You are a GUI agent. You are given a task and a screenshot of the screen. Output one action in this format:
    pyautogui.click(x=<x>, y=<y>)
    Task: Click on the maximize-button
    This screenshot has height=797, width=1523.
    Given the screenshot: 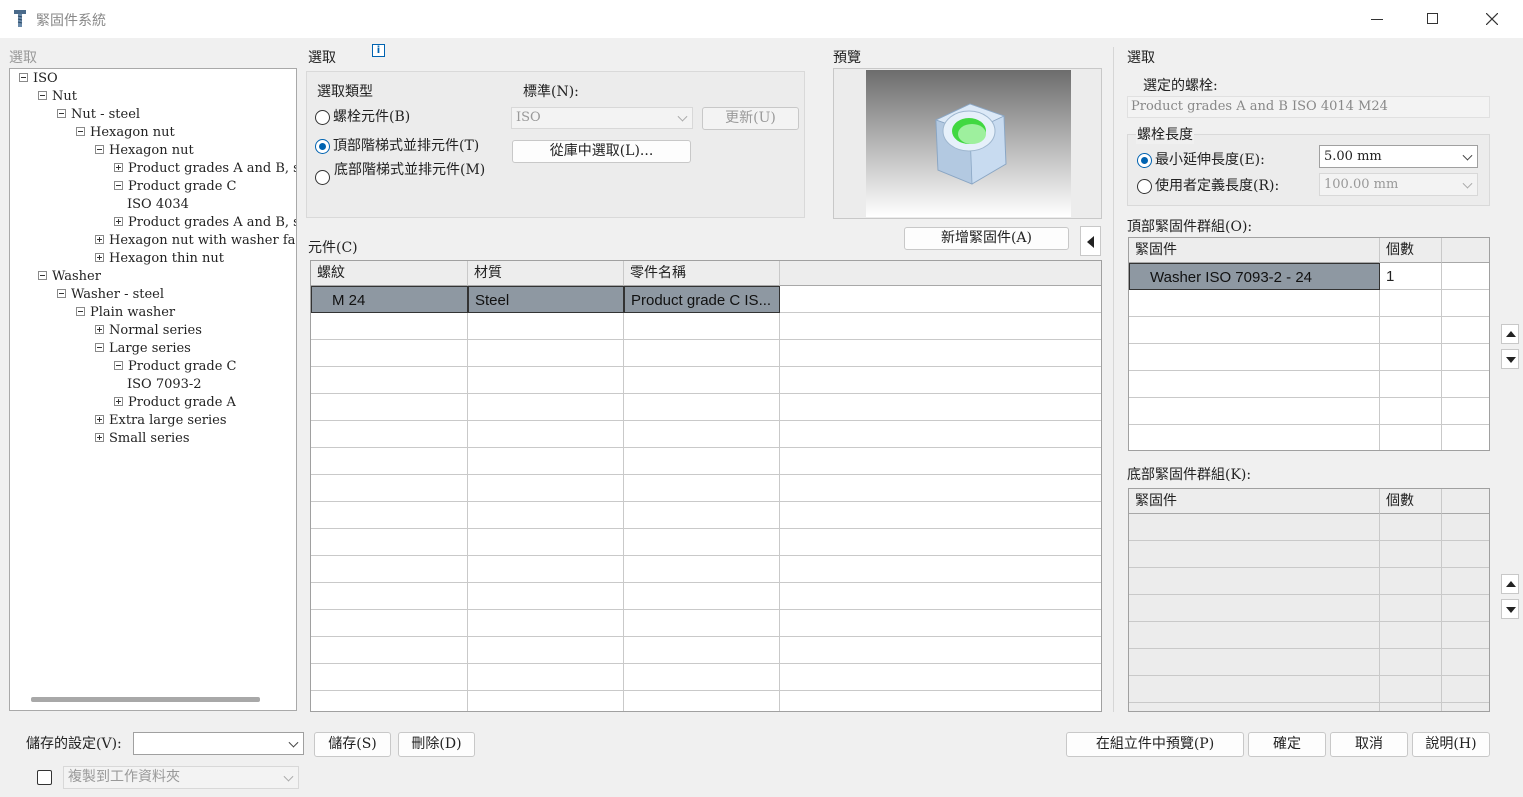 What is the action you would take?
    pyautogui.click(x=1433, y=19)
    